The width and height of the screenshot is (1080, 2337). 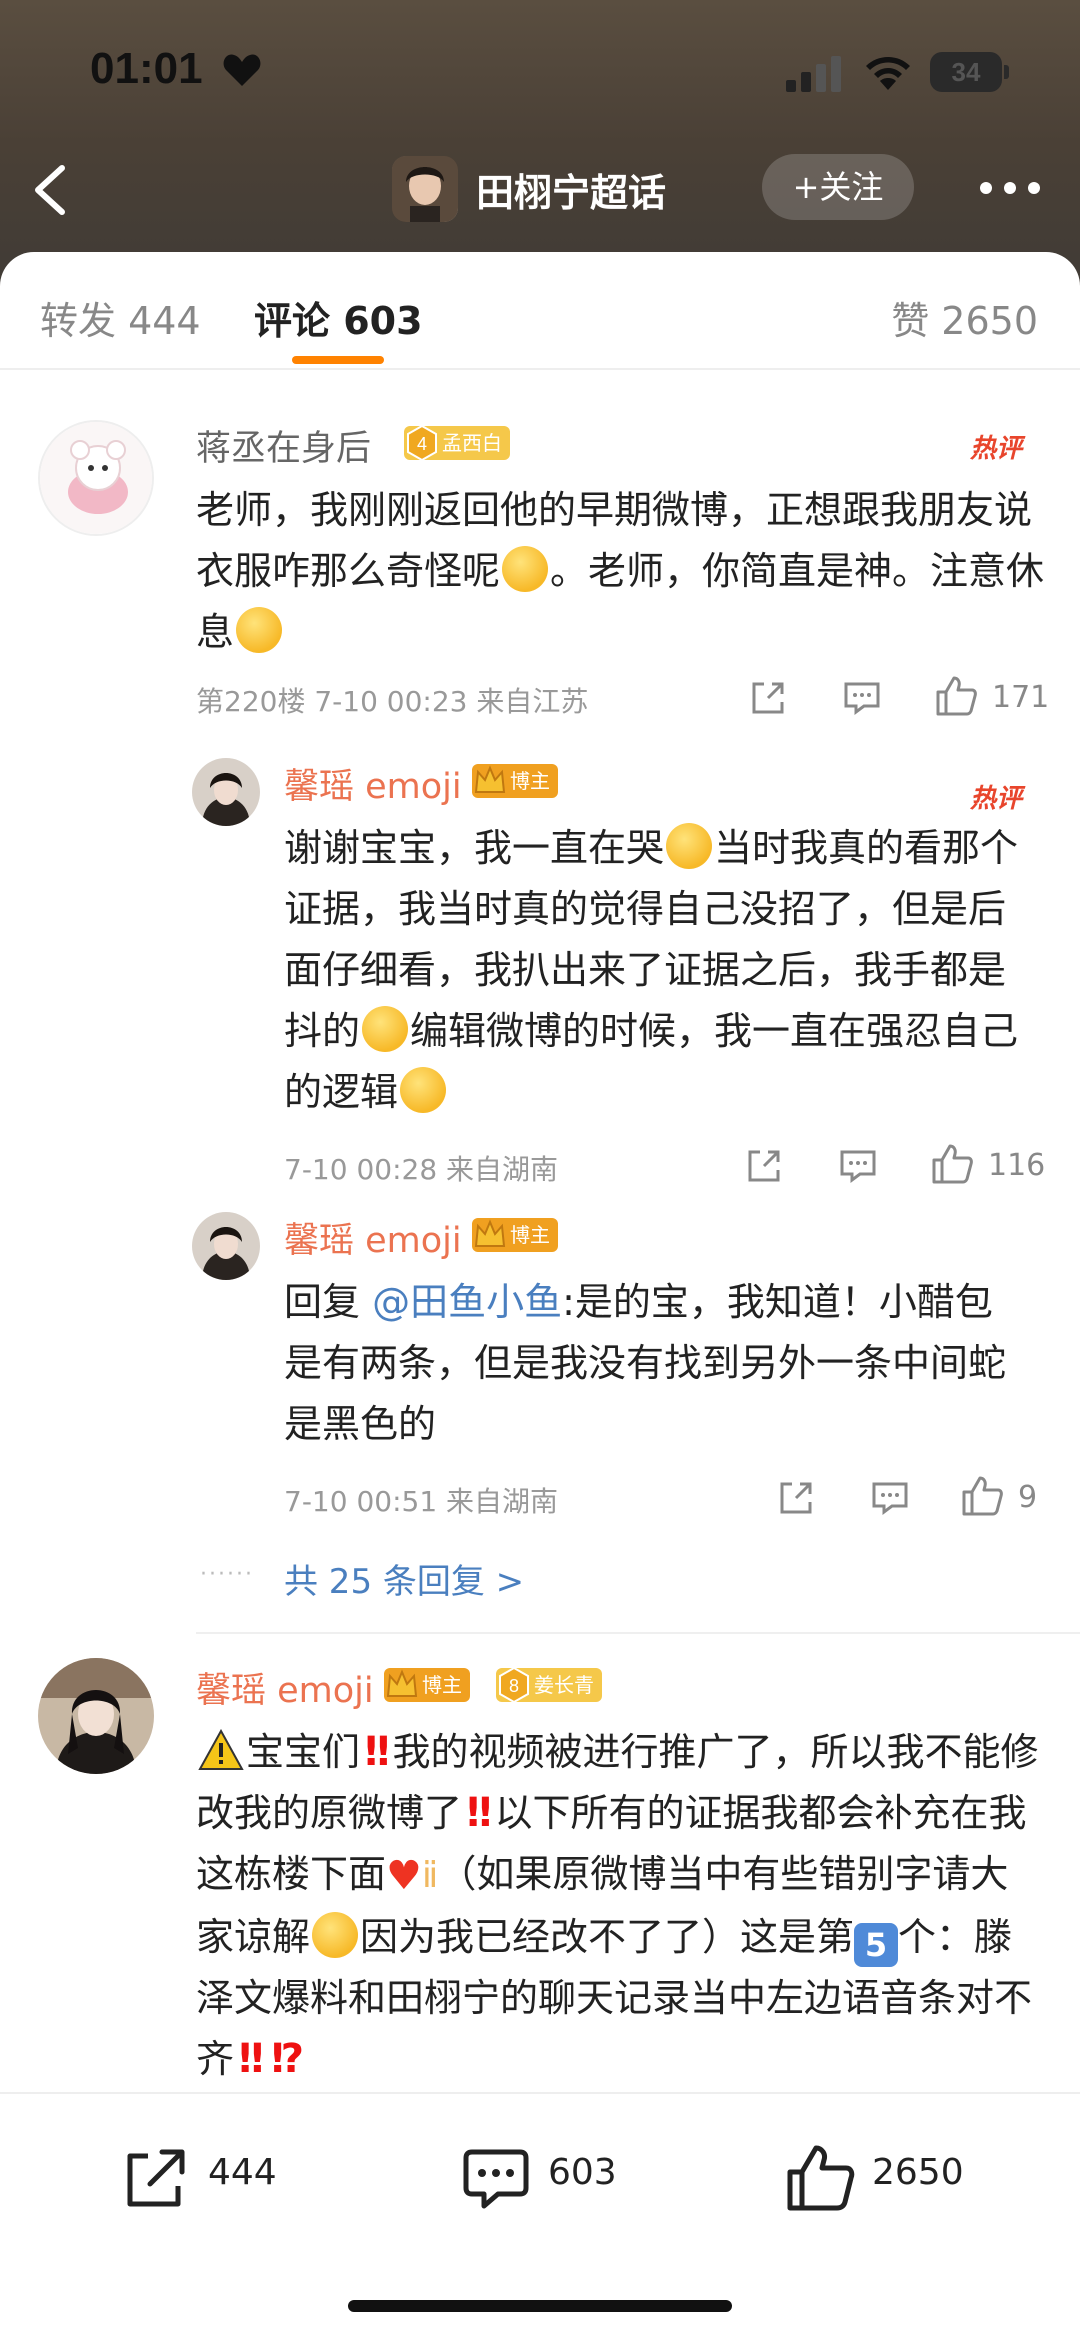 What do you see at coordinates (1017, 1165) in the screenshot?
I see `like-count: 116` at bounding box center [1017, 1165].